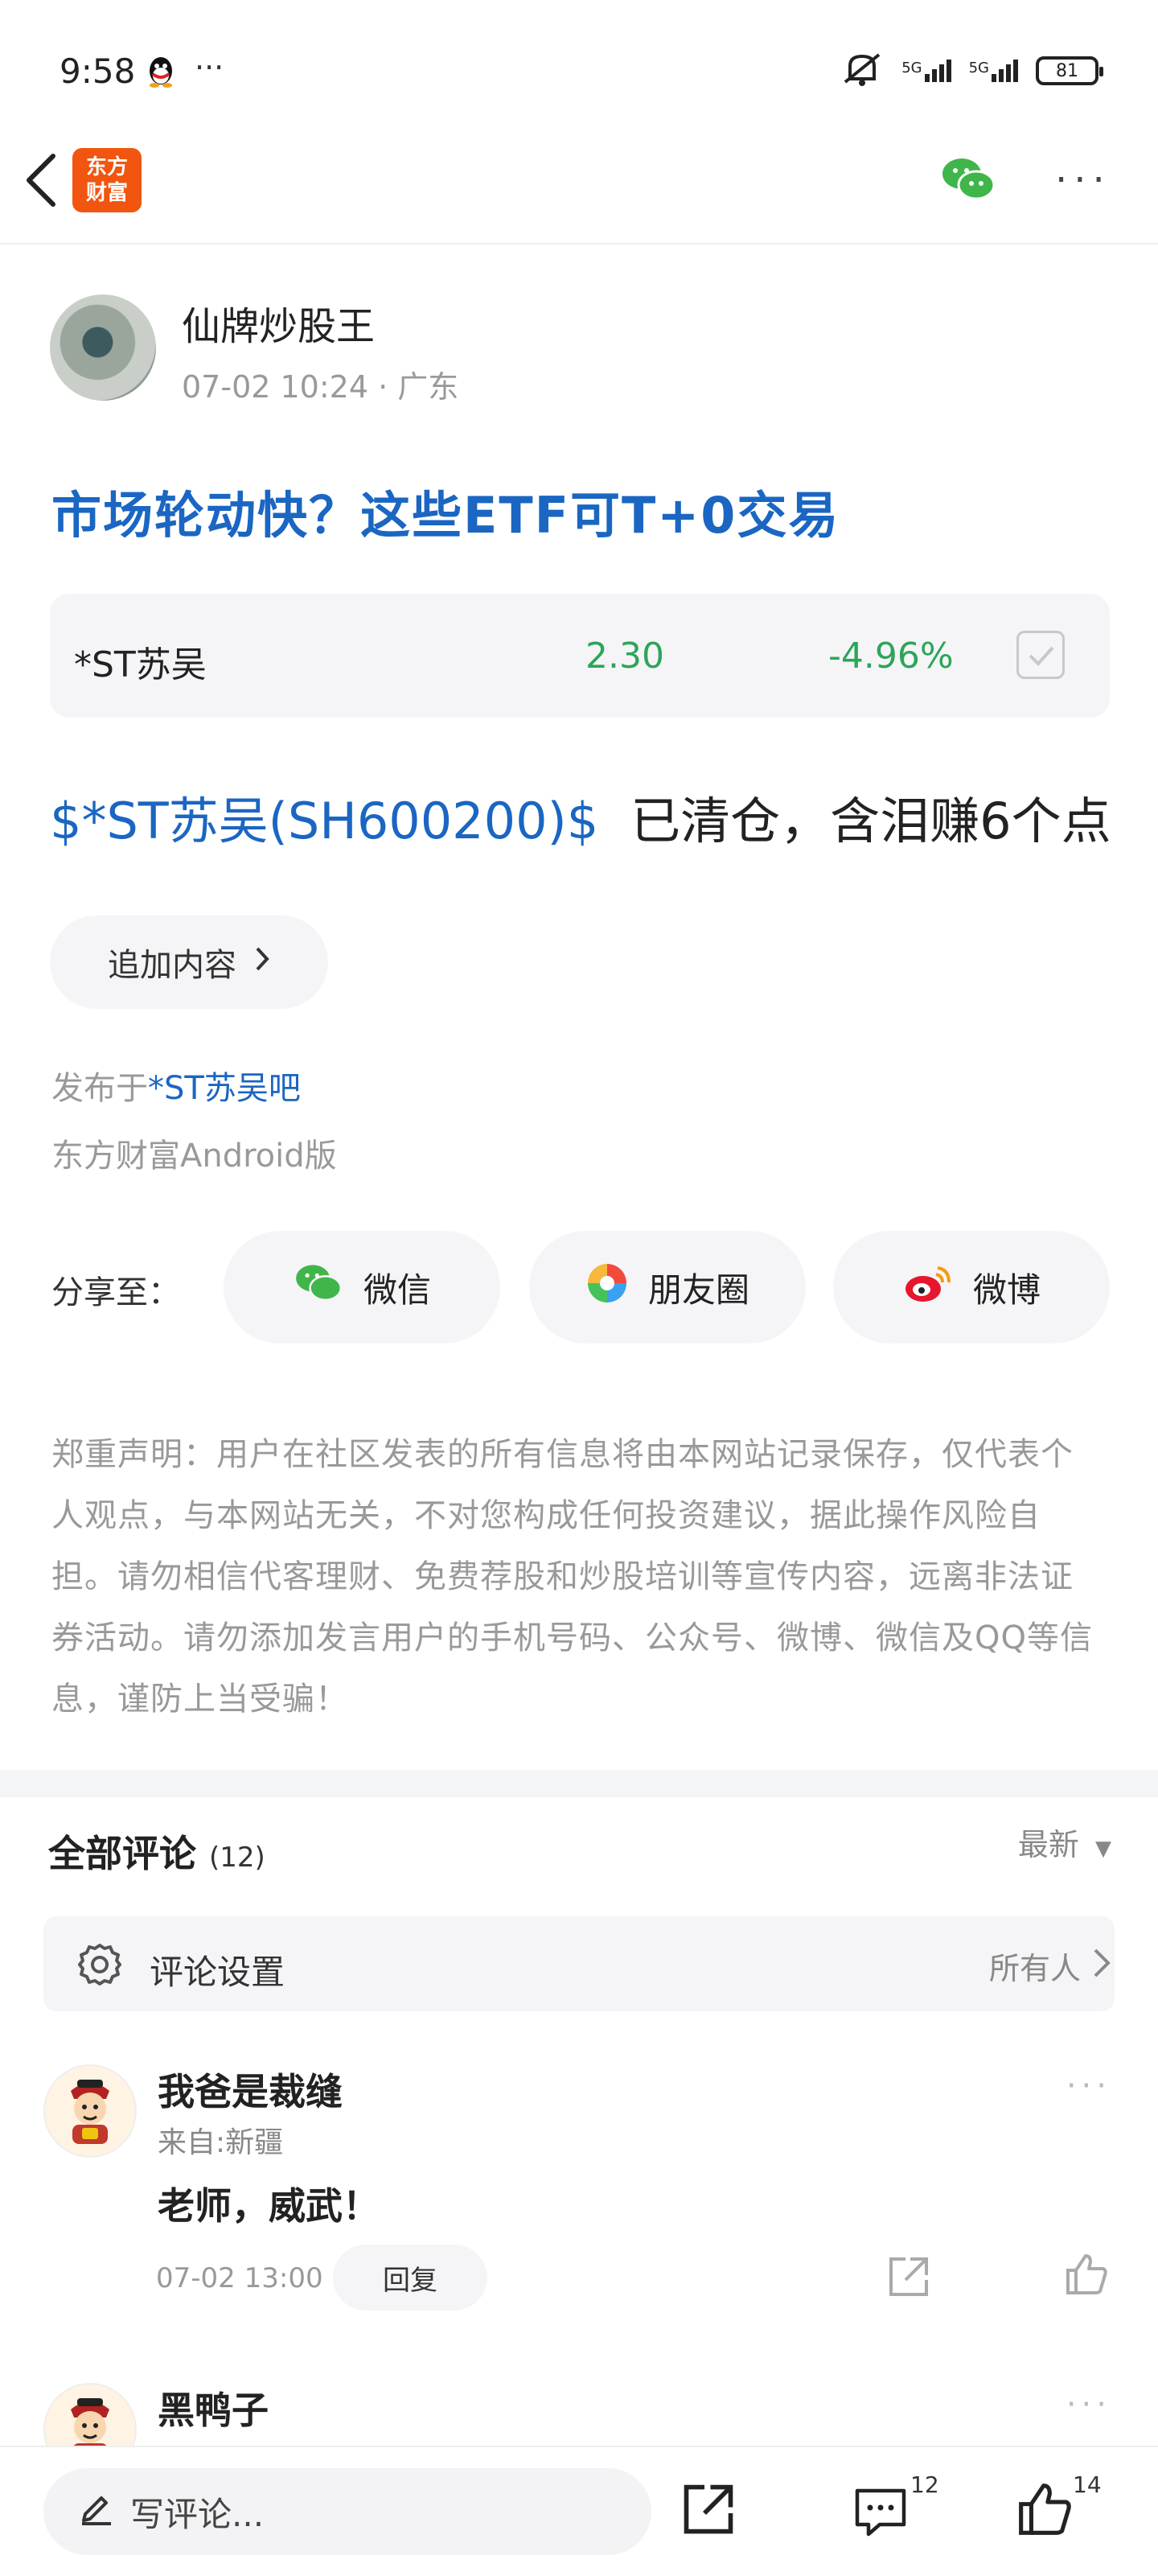 The height and width of the screenshot is (2576, 1158). What do you see at coordinates (107, 180) in the screenshot?
I see `app-logo: 东方 财富` at bounding box center [107, 180].